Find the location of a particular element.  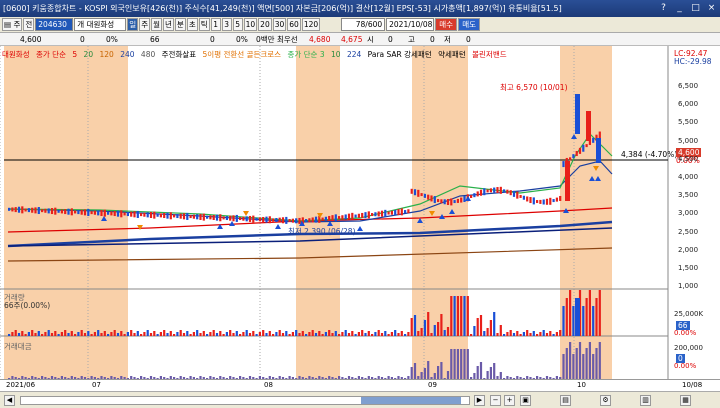

help-button: ? is located at coordinates (663, 8).